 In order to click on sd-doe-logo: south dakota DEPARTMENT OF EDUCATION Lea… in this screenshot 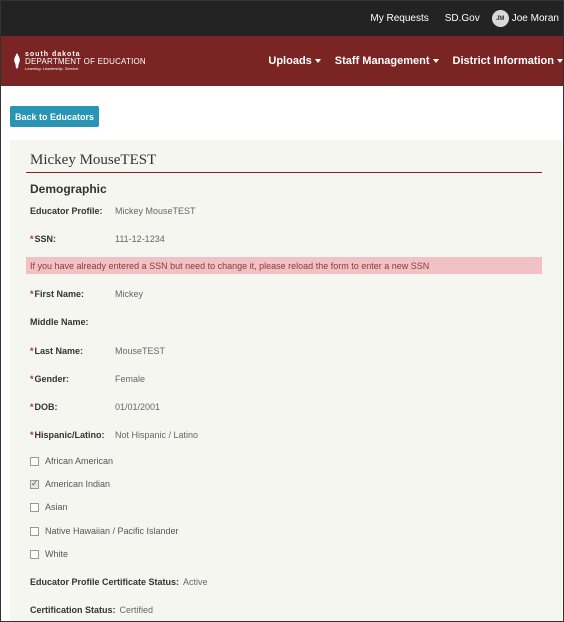, I will do `click(79, 61)`.